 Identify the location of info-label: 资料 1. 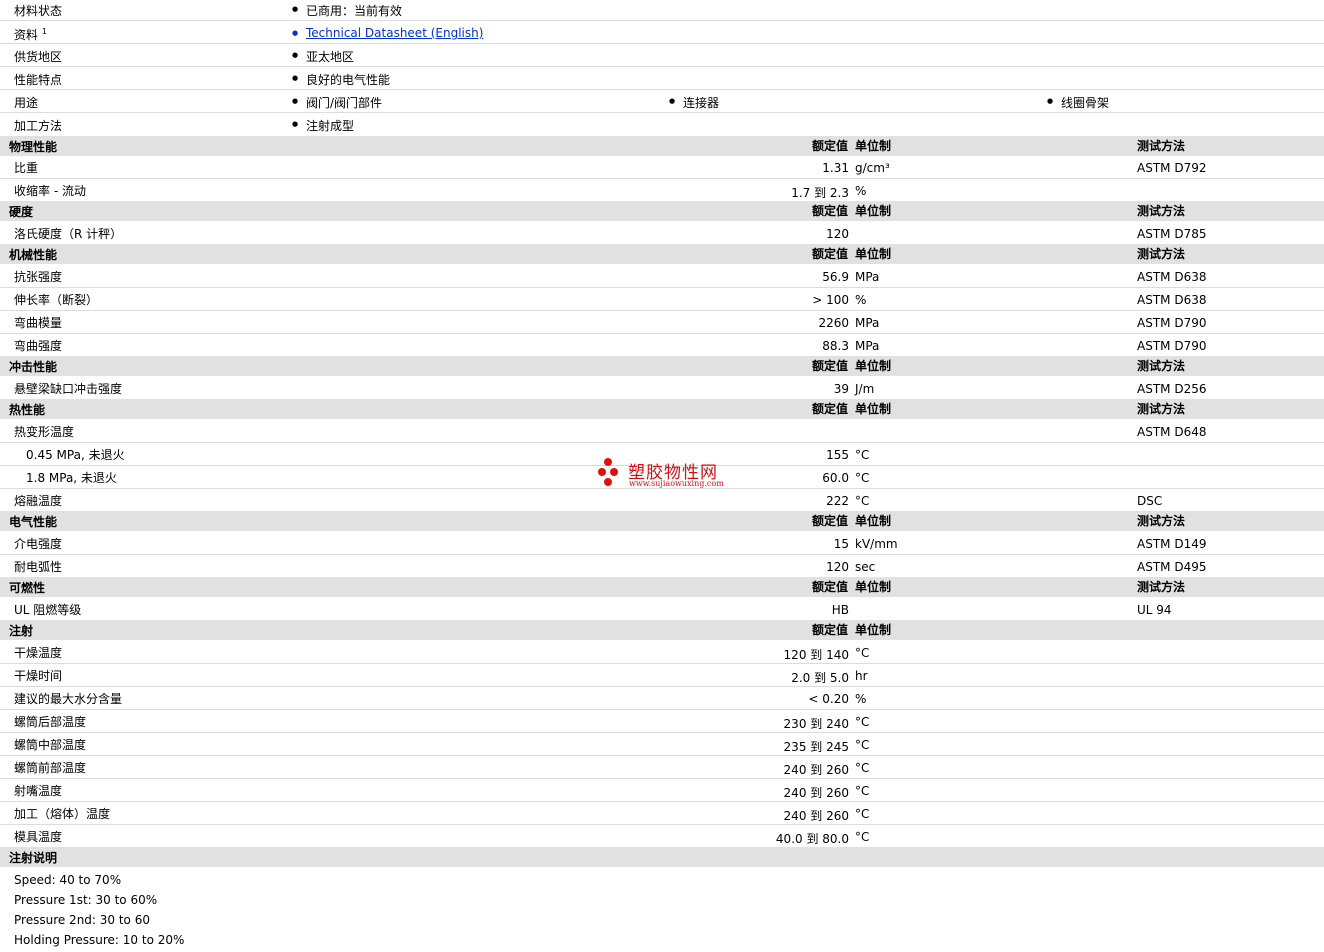
(30, 34).